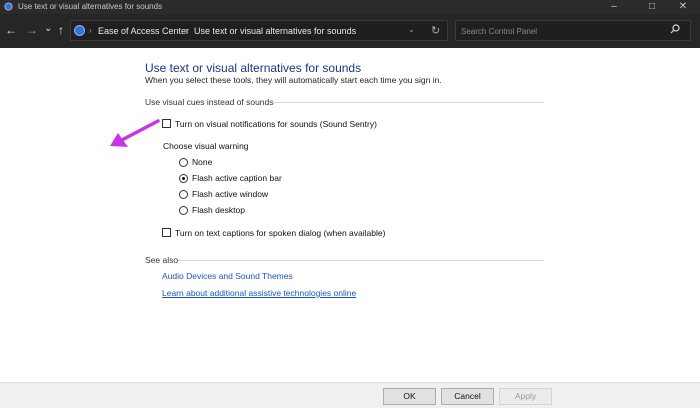 Image resolution: width=700 pixels, height=408 pixels. What do you see at coordinates (209, 102) in the screenshot?
I see `section-heading-visual-cues: Use visual cues instead of sounds` at bounding box center [209, 102].